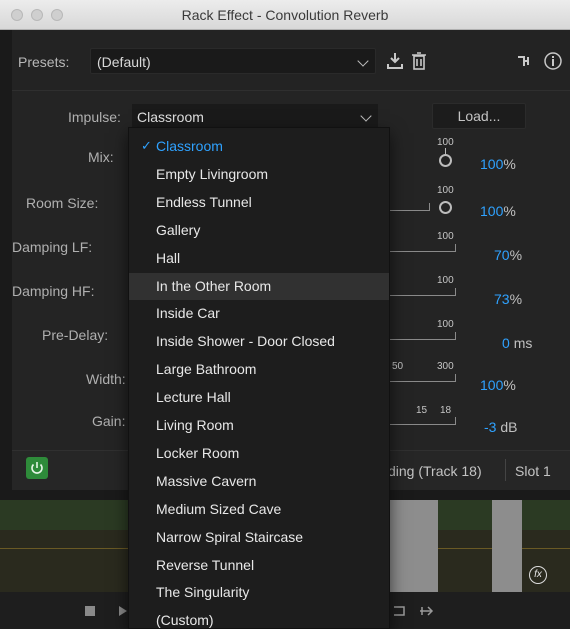 The width and height of the screenshot is (570, 629). I want to click on impulse-option: In the Other Room, so click(259, 286).